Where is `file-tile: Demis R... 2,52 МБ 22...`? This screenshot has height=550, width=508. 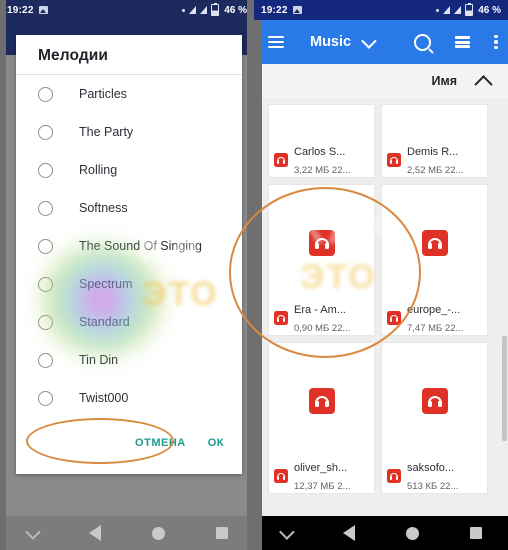
file-tile: Demis R... 2,52 МБ 22... is located at coordinates (434, 141).